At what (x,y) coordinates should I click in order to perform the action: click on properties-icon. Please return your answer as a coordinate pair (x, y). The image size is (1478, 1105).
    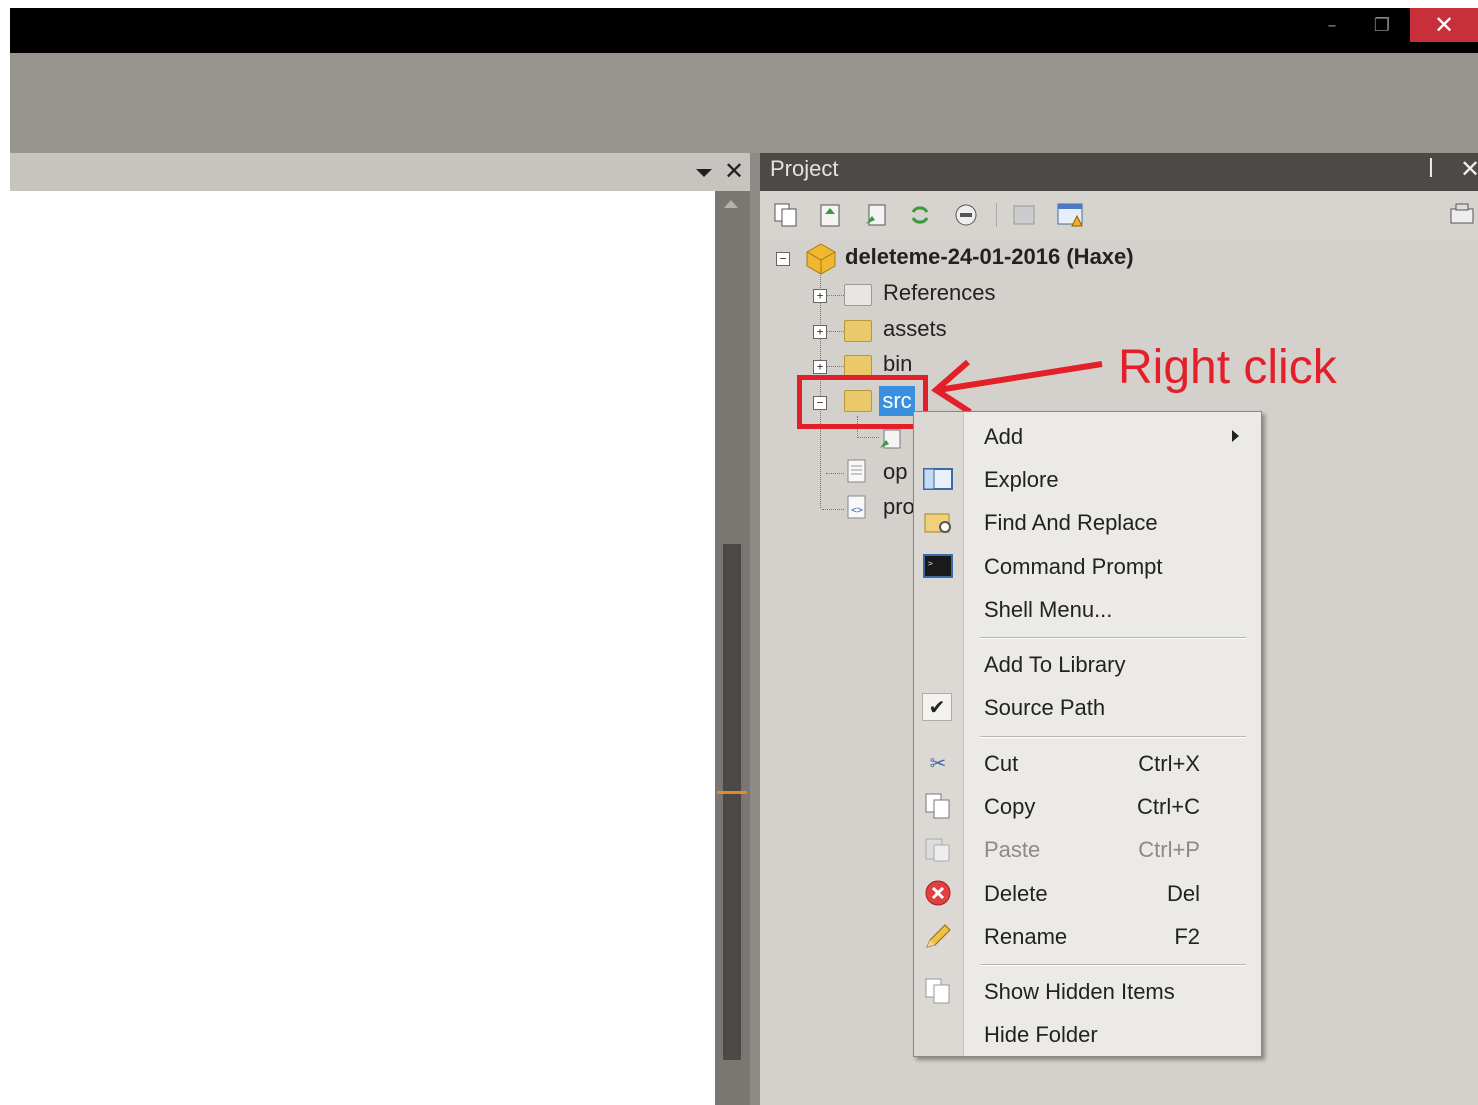
    Looking at the image, I should click on (1070, 215).